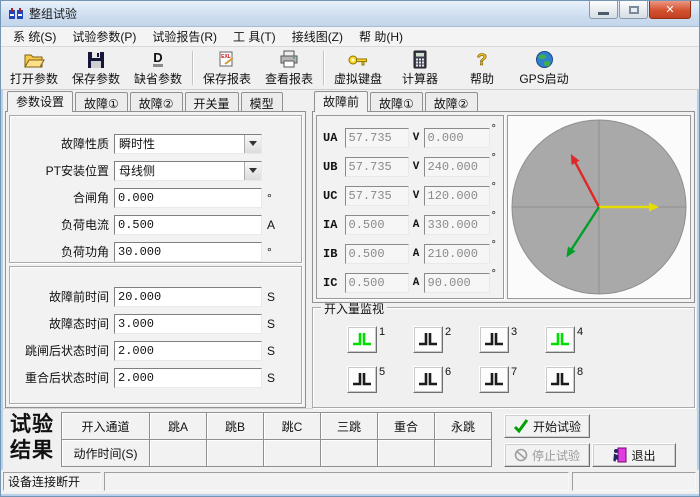 This screenshot has height=497, width=700. I want to click on key-icon, so click(358, 59).